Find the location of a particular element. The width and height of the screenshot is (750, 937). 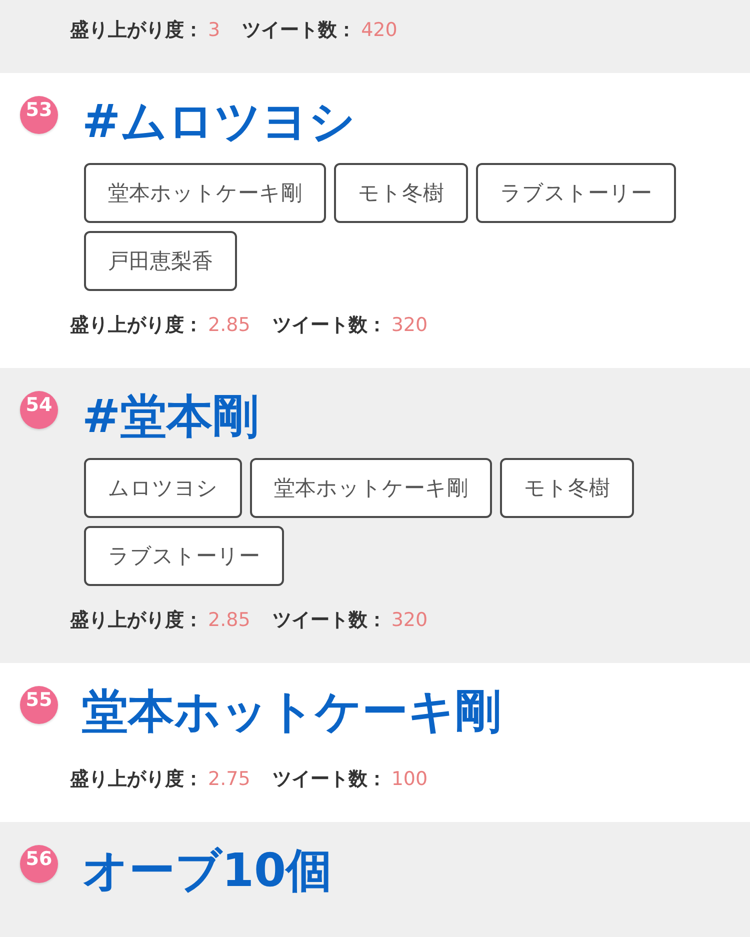

rank-badge: 56 is located at coordinates (39, 864).